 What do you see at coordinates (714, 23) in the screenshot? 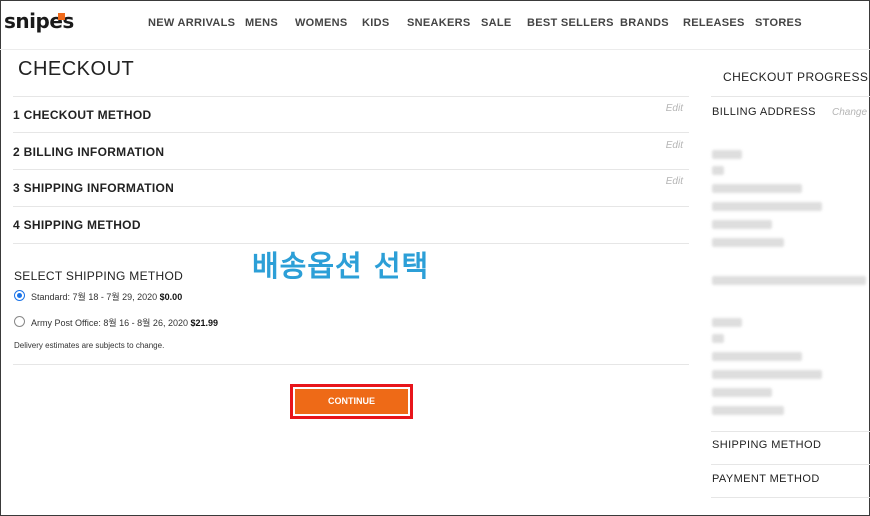
I see `nav-item-releases: RELEASES` at bounding box center [714, 23].